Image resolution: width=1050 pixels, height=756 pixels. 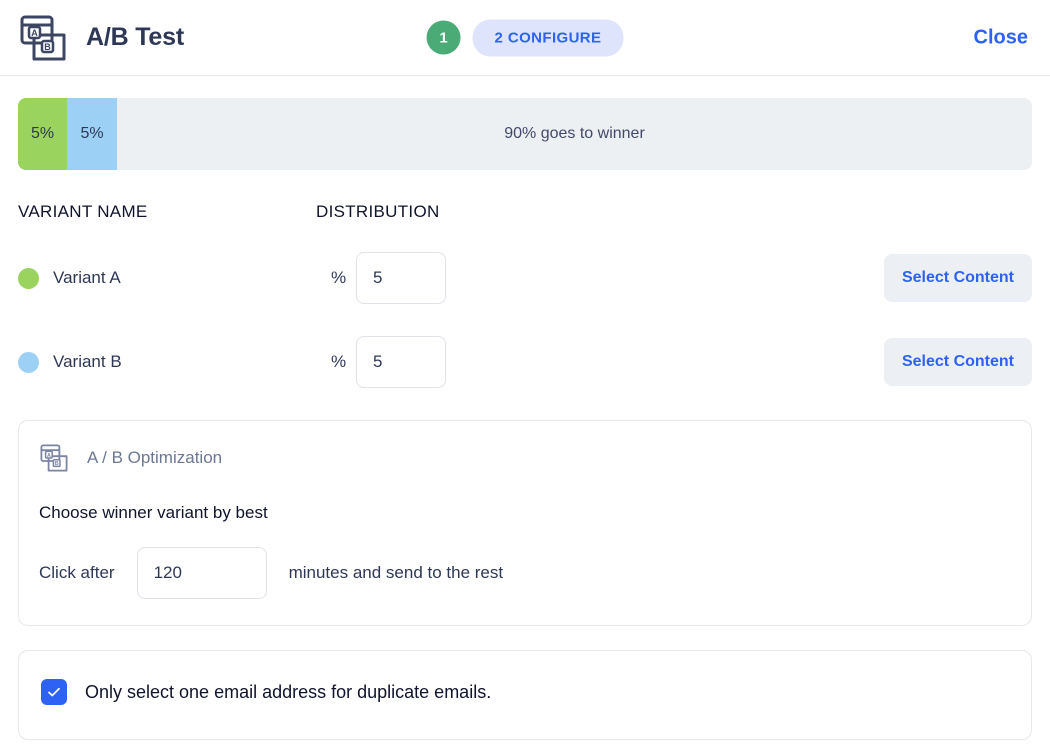 What do you see at coordinates (378, 211) in the screenshot?
I see `column-header-distribution: DISTRIBUTION` at bounding box center [378, 211].